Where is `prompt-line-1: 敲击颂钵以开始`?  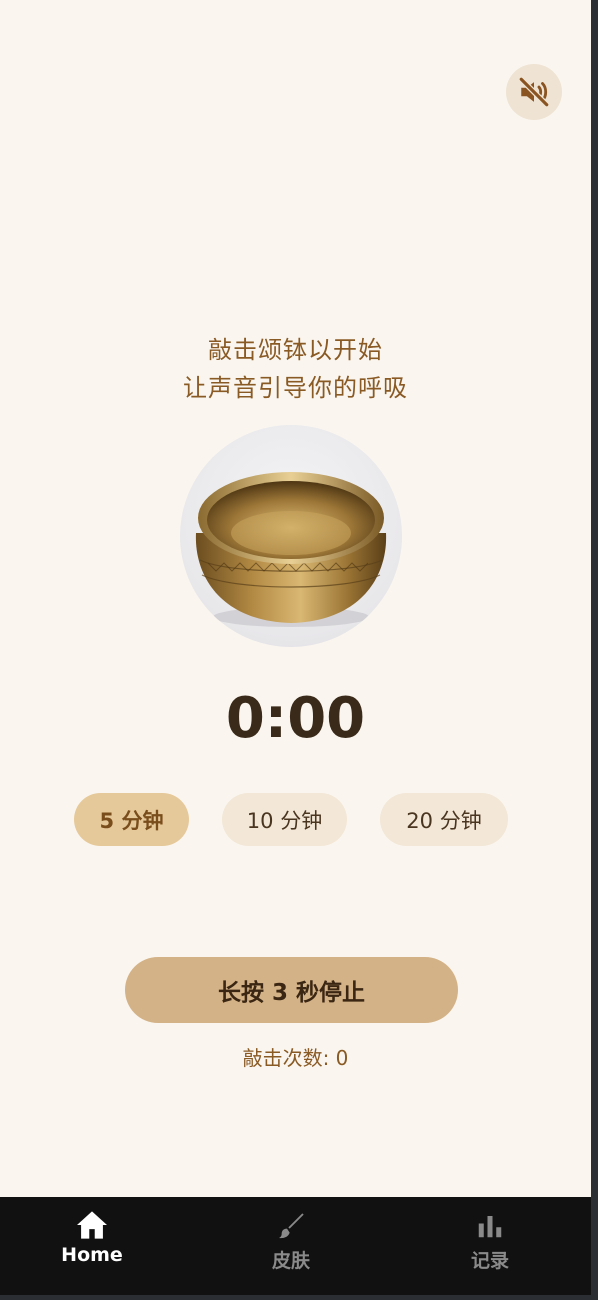 prompt-line-1: 敲击颂钵以开始 is located at coordinates (295, 350).